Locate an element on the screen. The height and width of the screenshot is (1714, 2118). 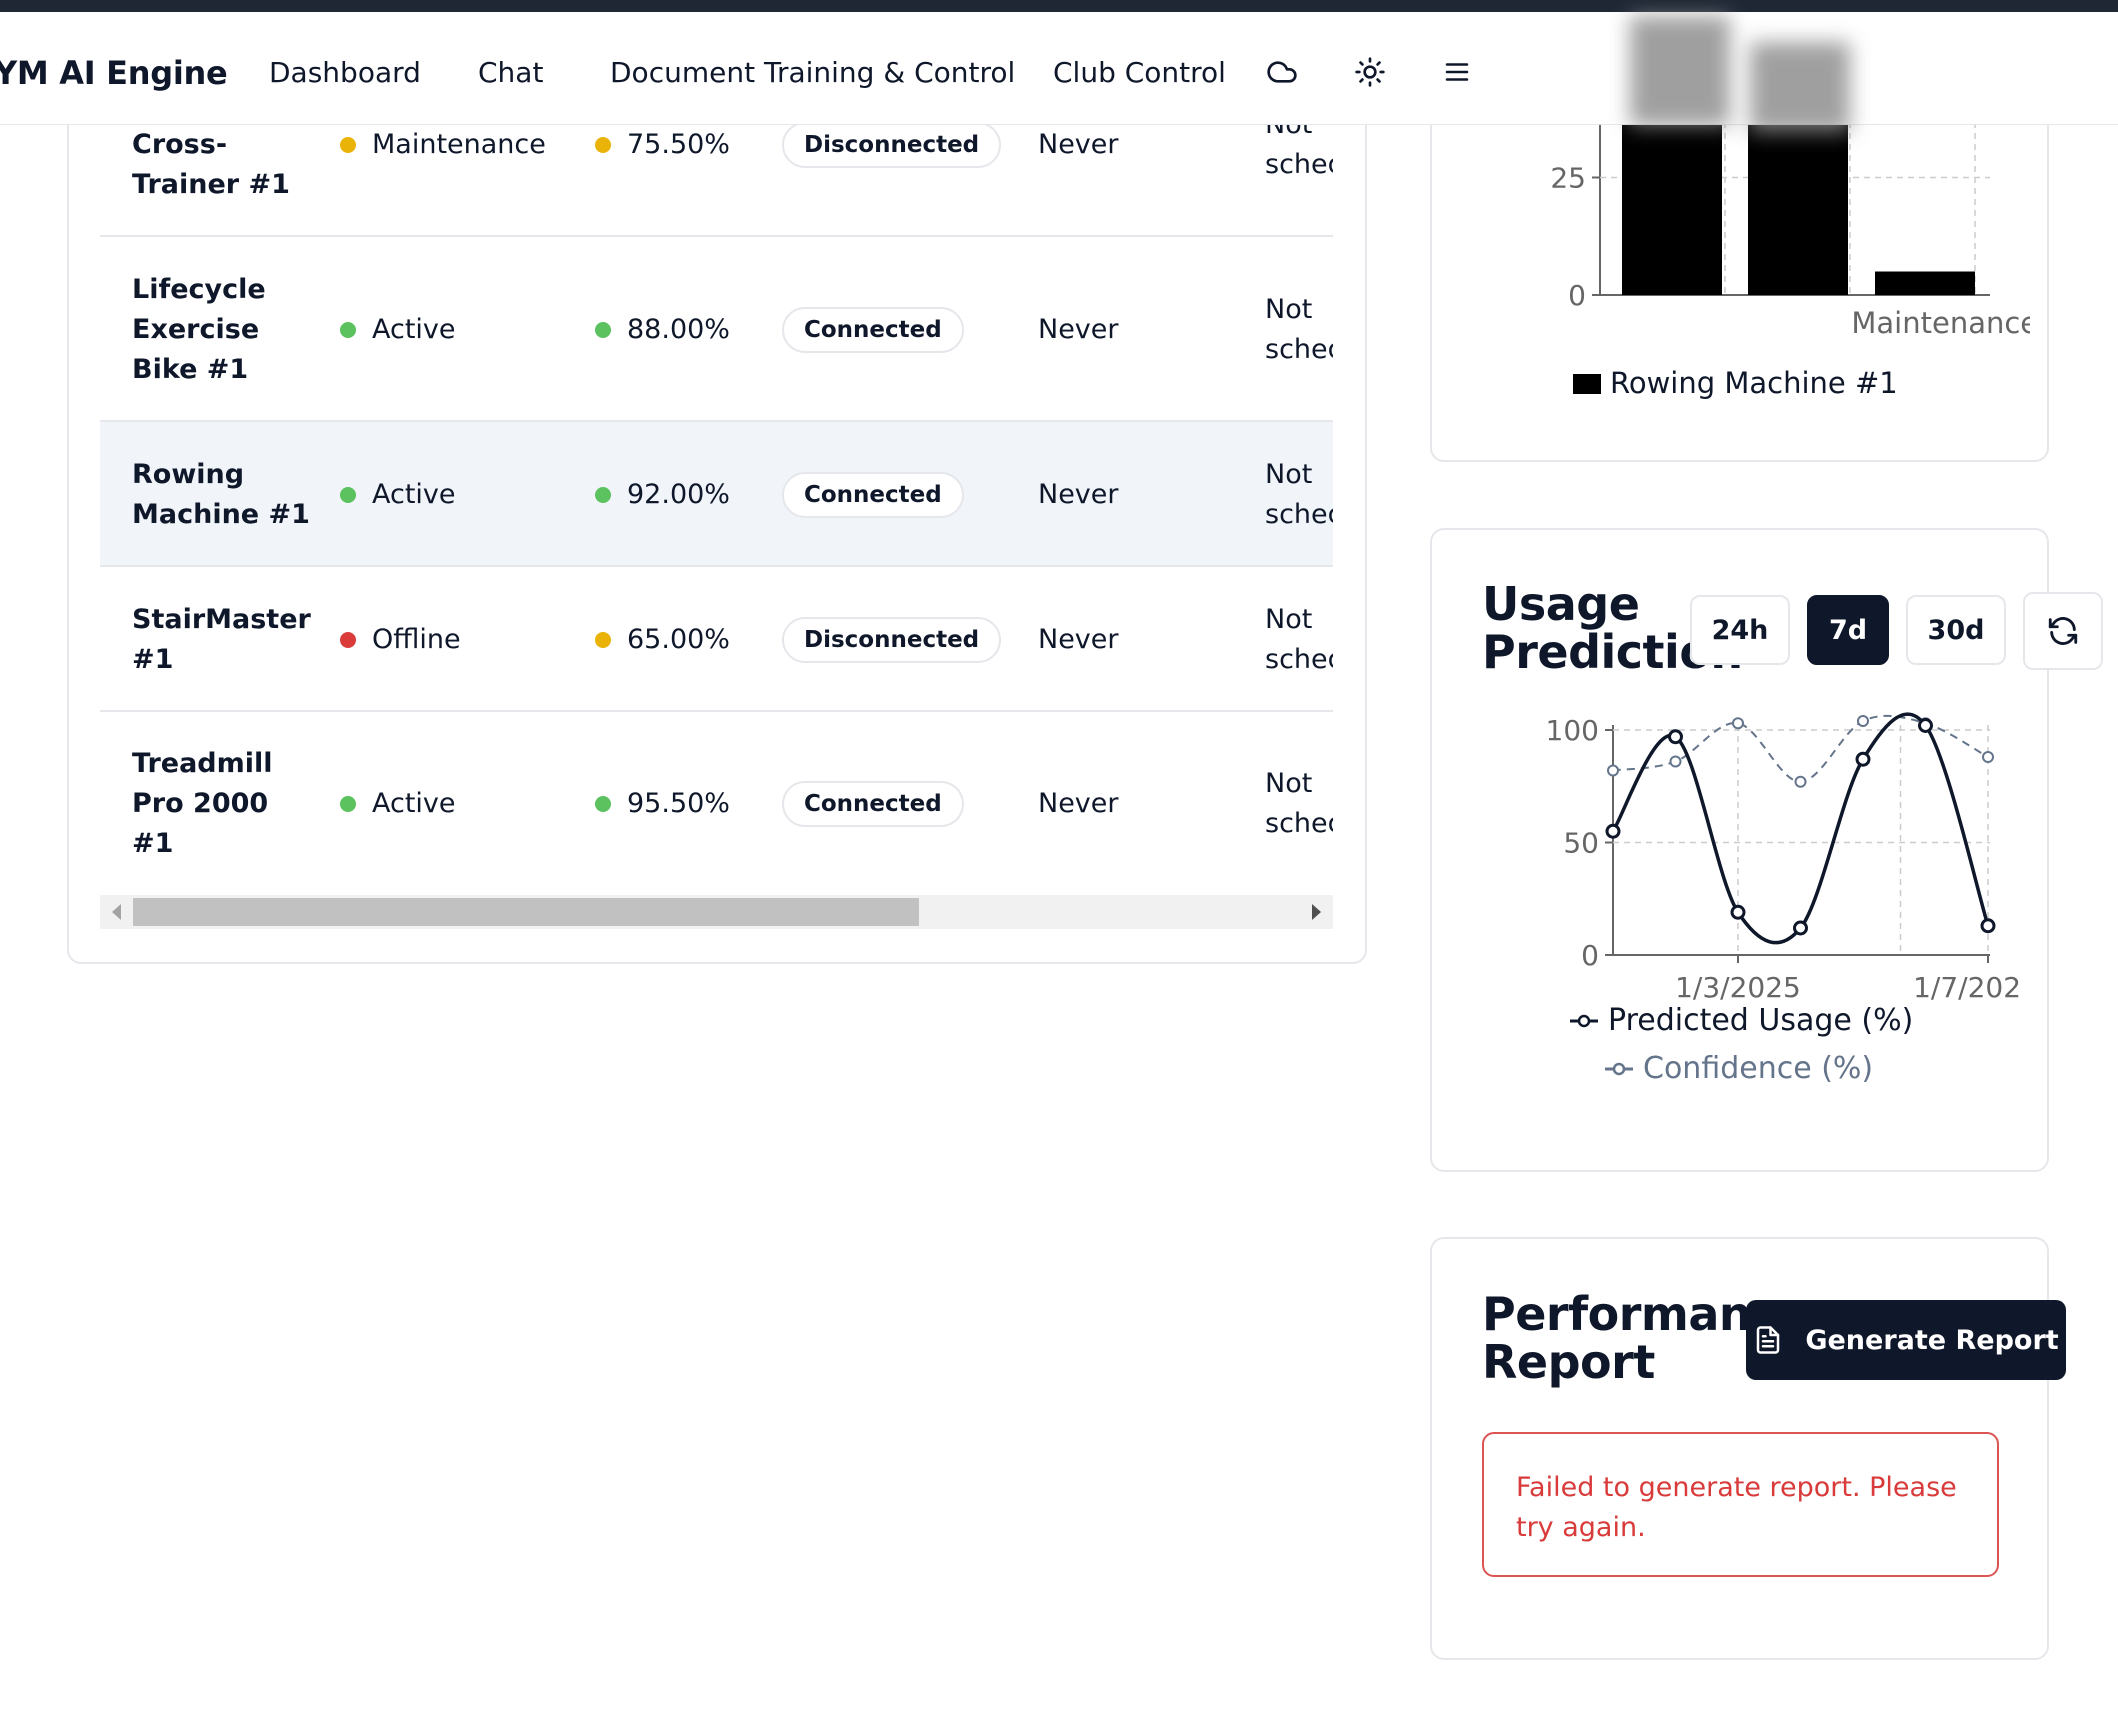
horizontal-scrollbar is located at coordinates (716, 912).